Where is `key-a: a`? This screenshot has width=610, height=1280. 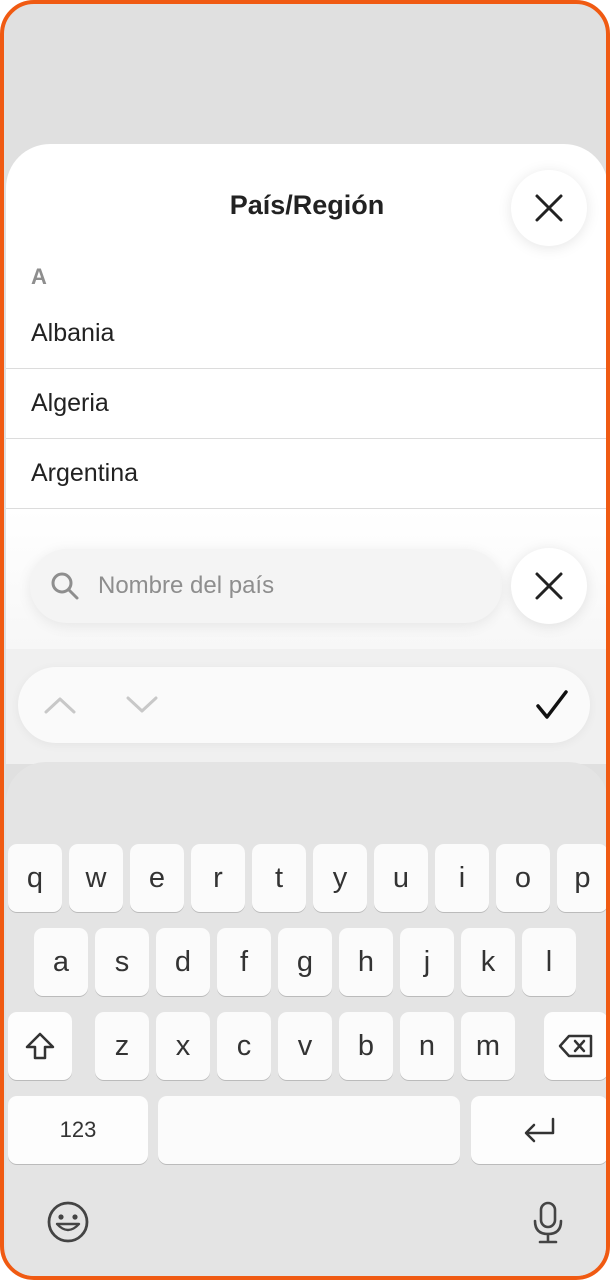
key-a: a is located at coordinates (61, 962).